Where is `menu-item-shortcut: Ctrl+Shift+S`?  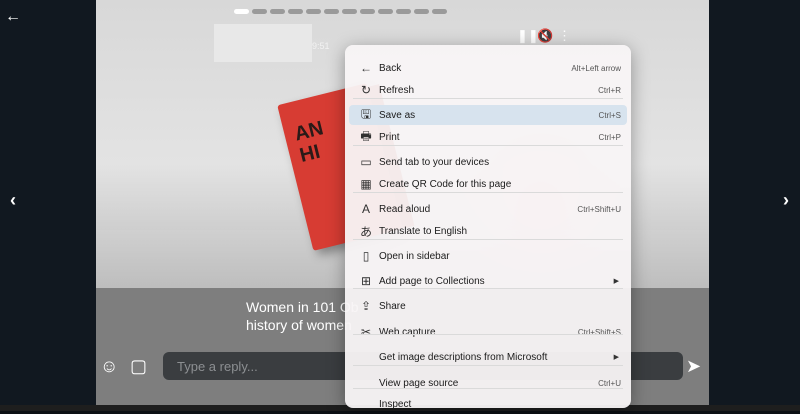 menu-item-shortcut: Ctrl+Shift+S is located at coordinates (599, 332).